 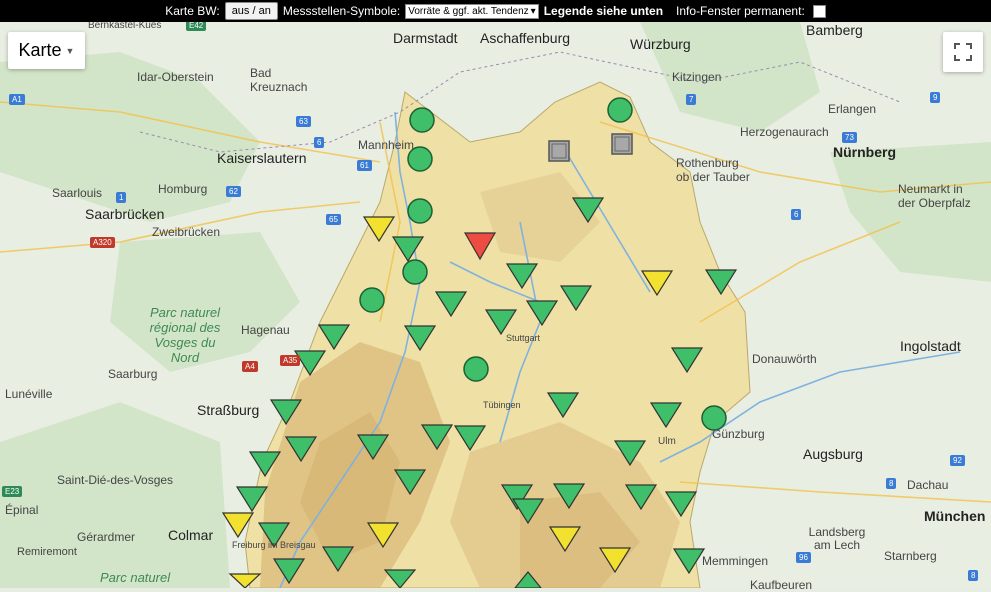 I want to click on road-shield: 63, so click(x=303, y=121).